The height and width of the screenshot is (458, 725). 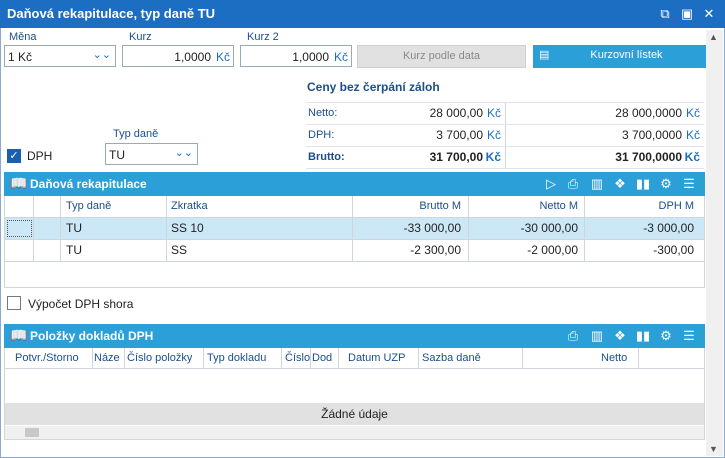 I want to click on cell-dph: -3 000,00, so click(x=668, y=228).